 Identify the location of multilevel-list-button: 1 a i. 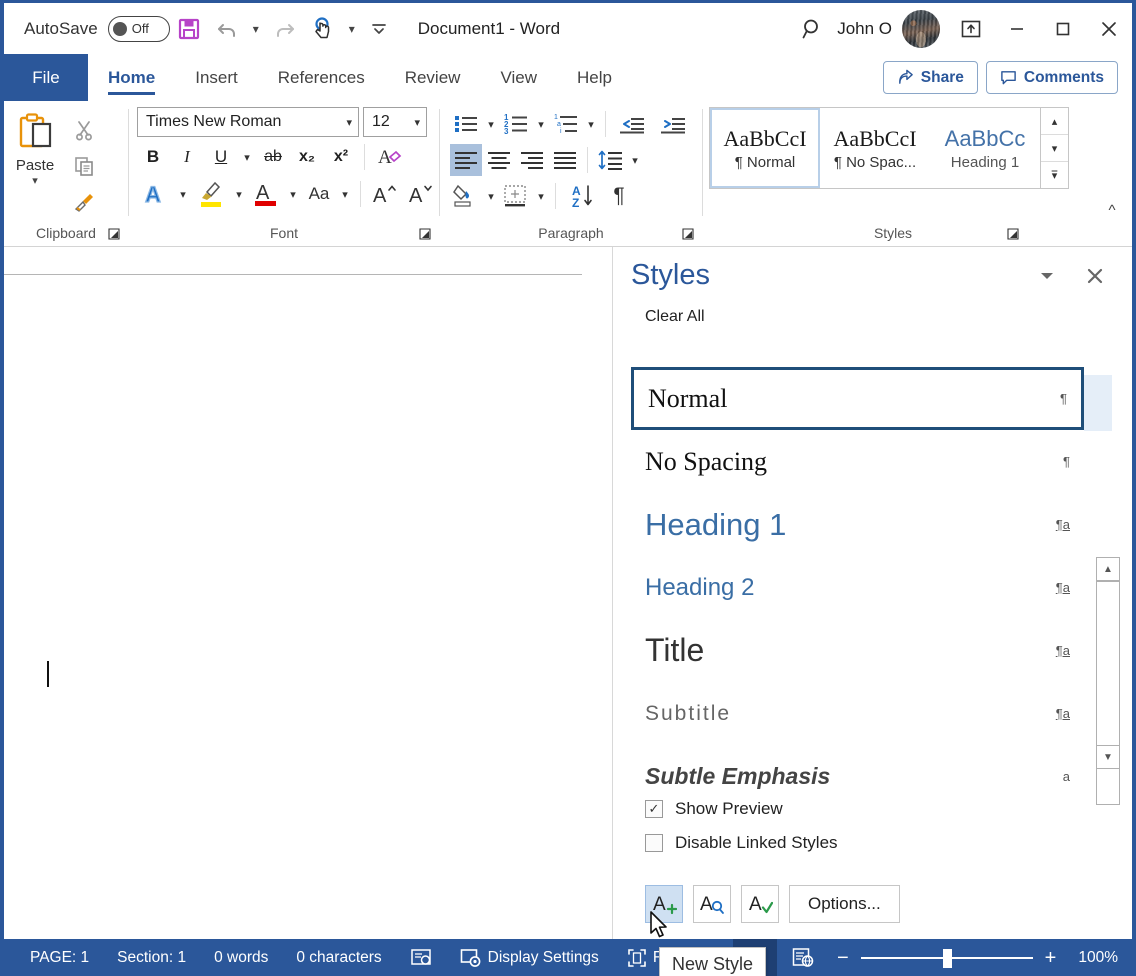
(566, 124).